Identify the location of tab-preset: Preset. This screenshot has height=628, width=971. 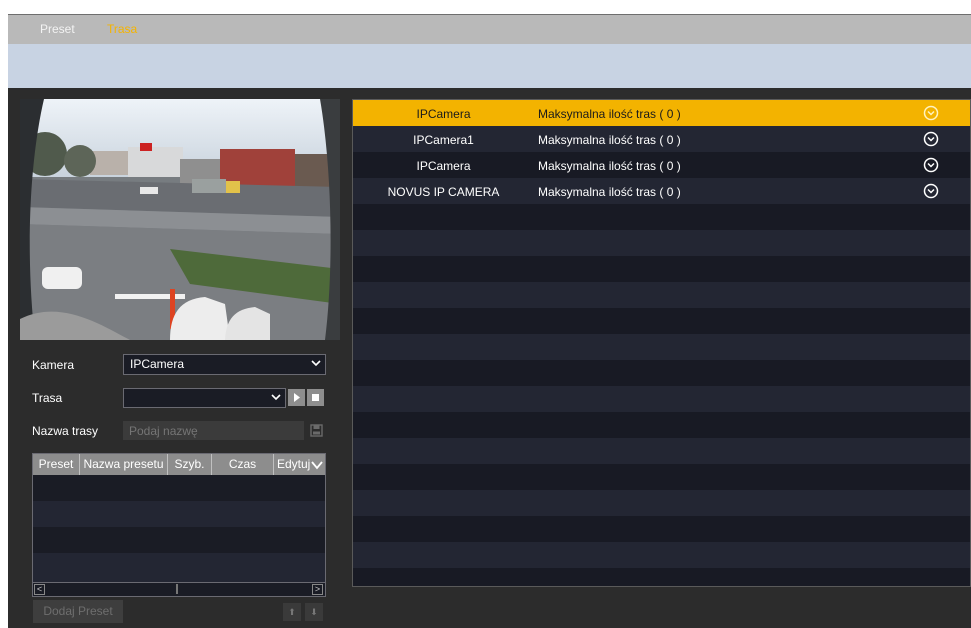
(57, 29).